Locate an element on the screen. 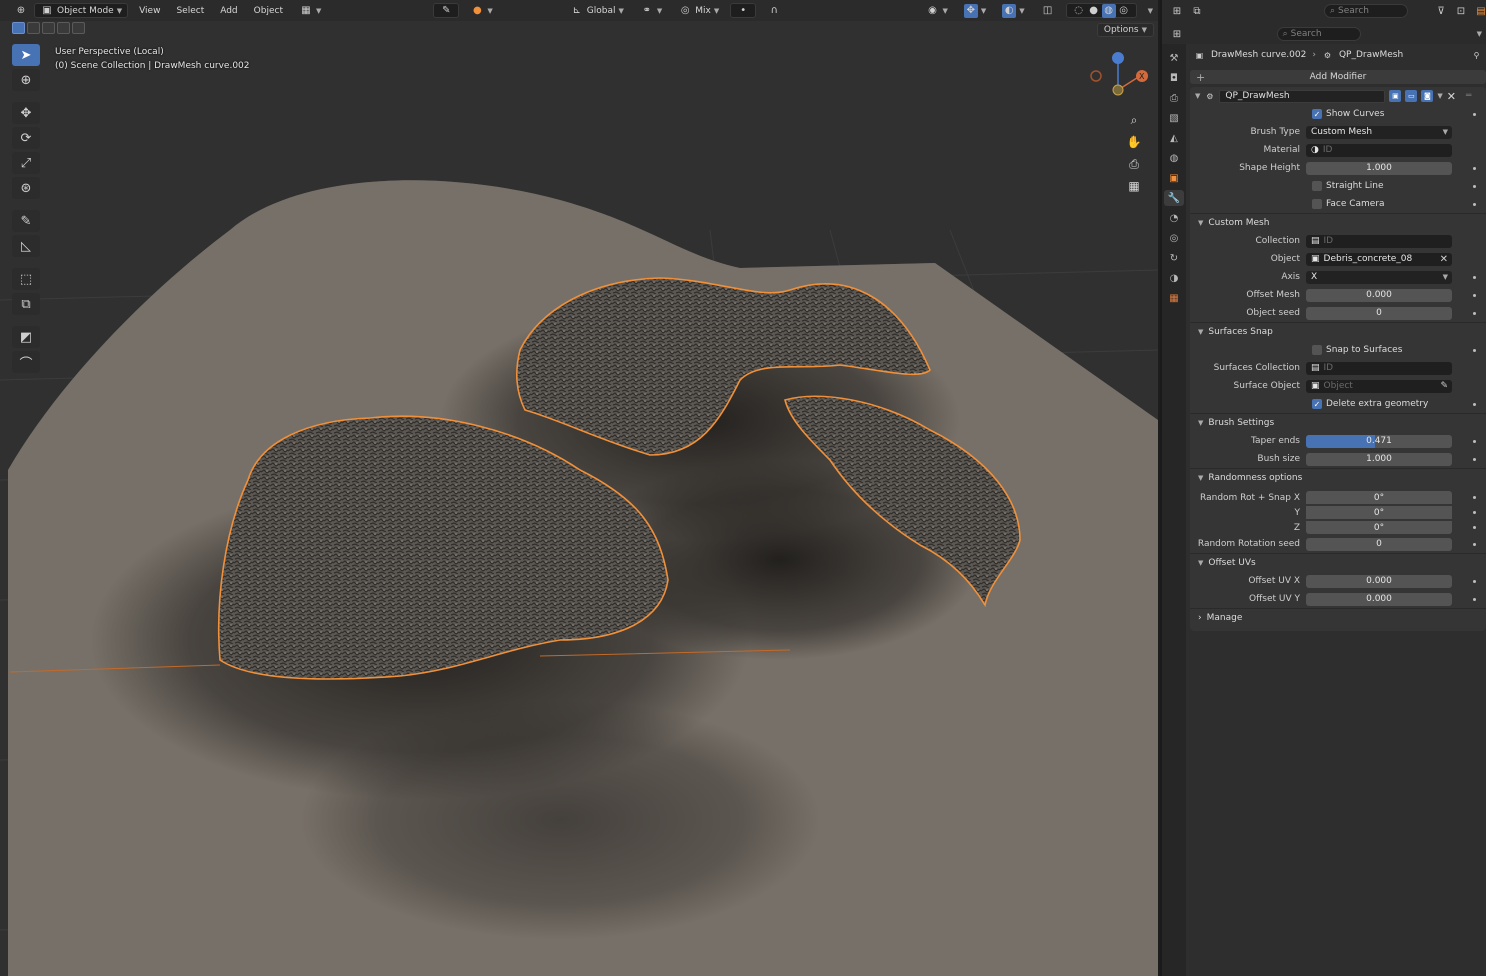  select-intersect-icon is located at coordinates (78, 28).